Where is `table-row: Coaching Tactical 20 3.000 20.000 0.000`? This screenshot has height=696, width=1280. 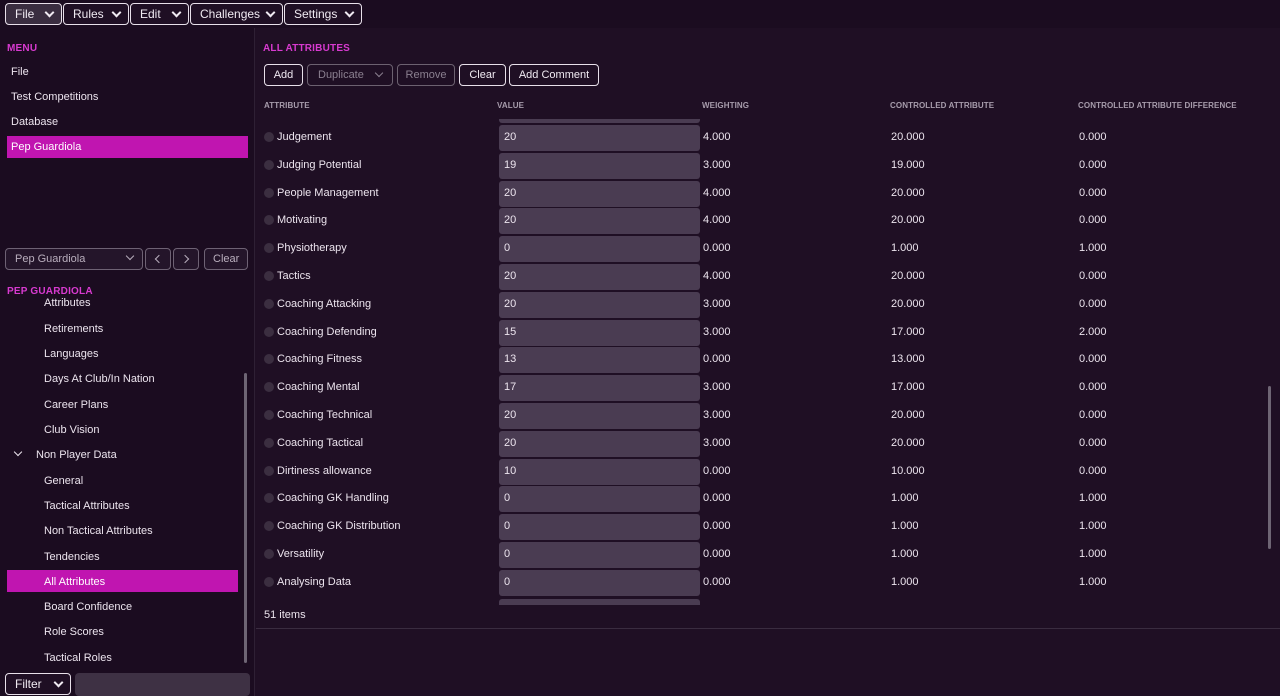 table-row: Coaching Tactical 20 3.000 20.000 0.000 is located at coordinates (761, 443).